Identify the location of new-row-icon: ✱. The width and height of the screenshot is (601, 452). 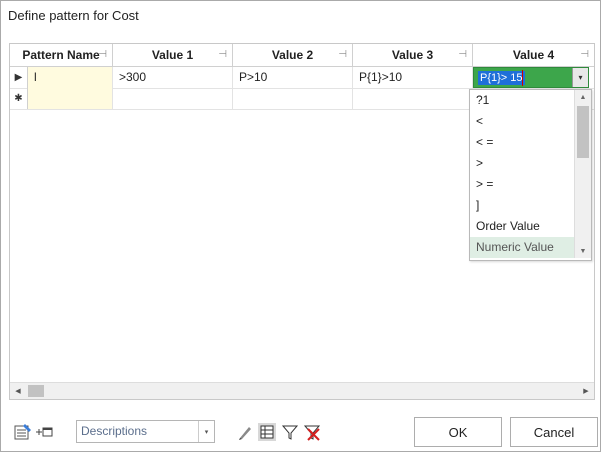
(19, 98).